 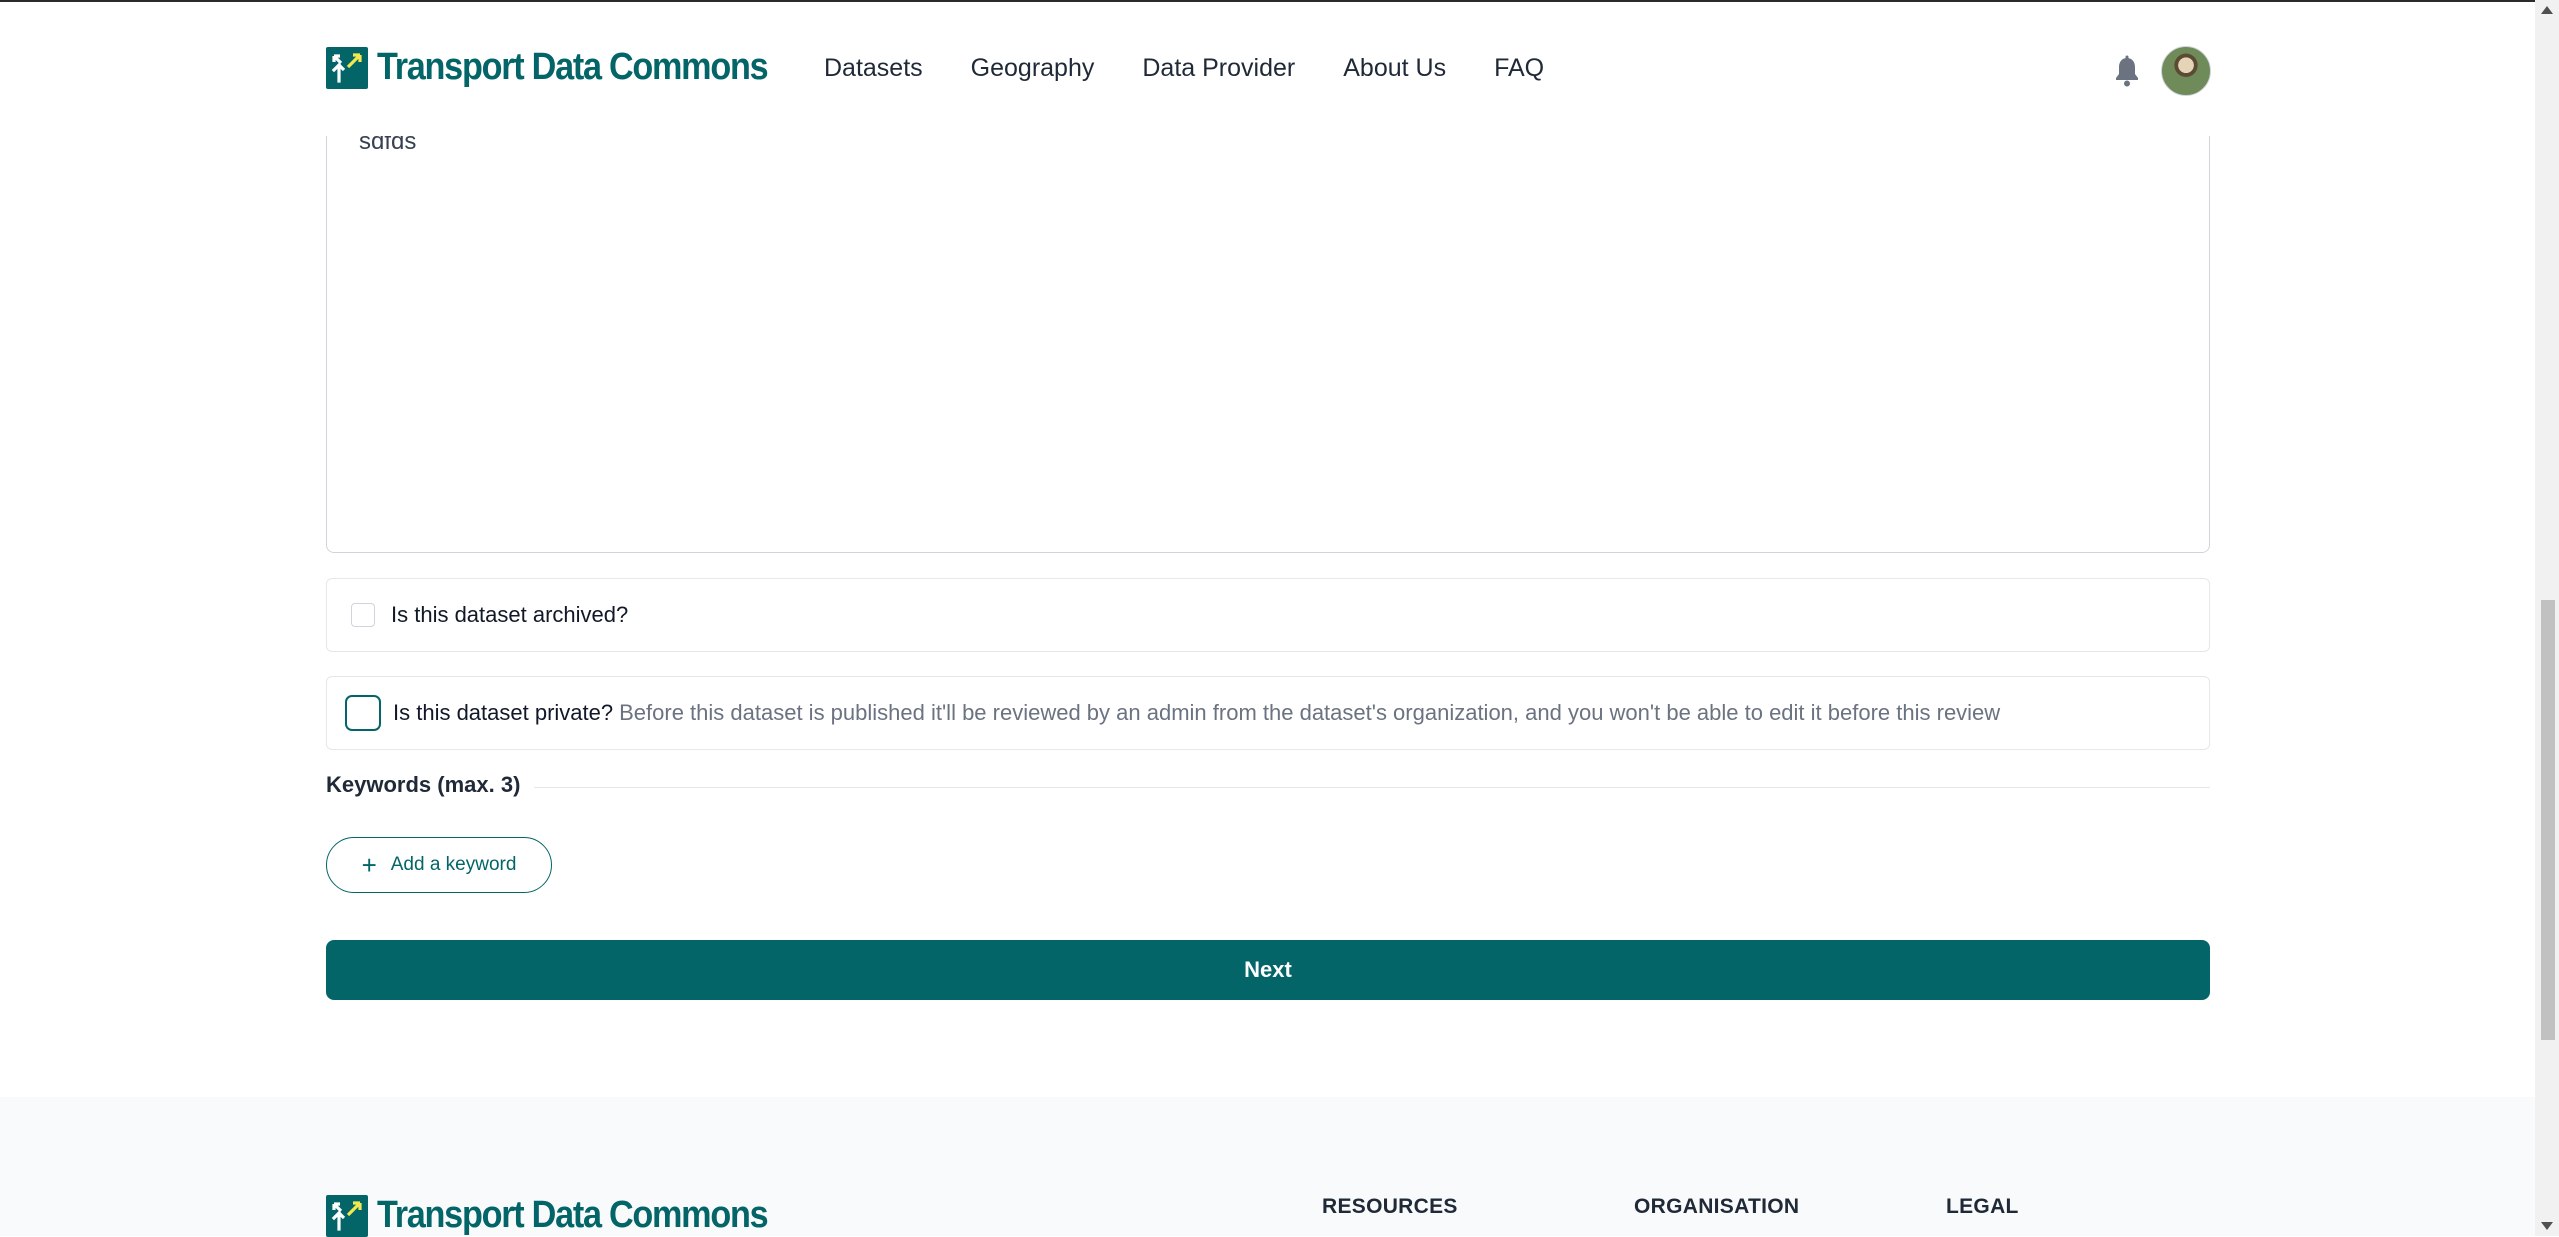 What do you see at coordinates (1390, 1206) in the screenshot?
I see `footer-resources-heading: RESOURCES` at bounding box center [1390, 1206].